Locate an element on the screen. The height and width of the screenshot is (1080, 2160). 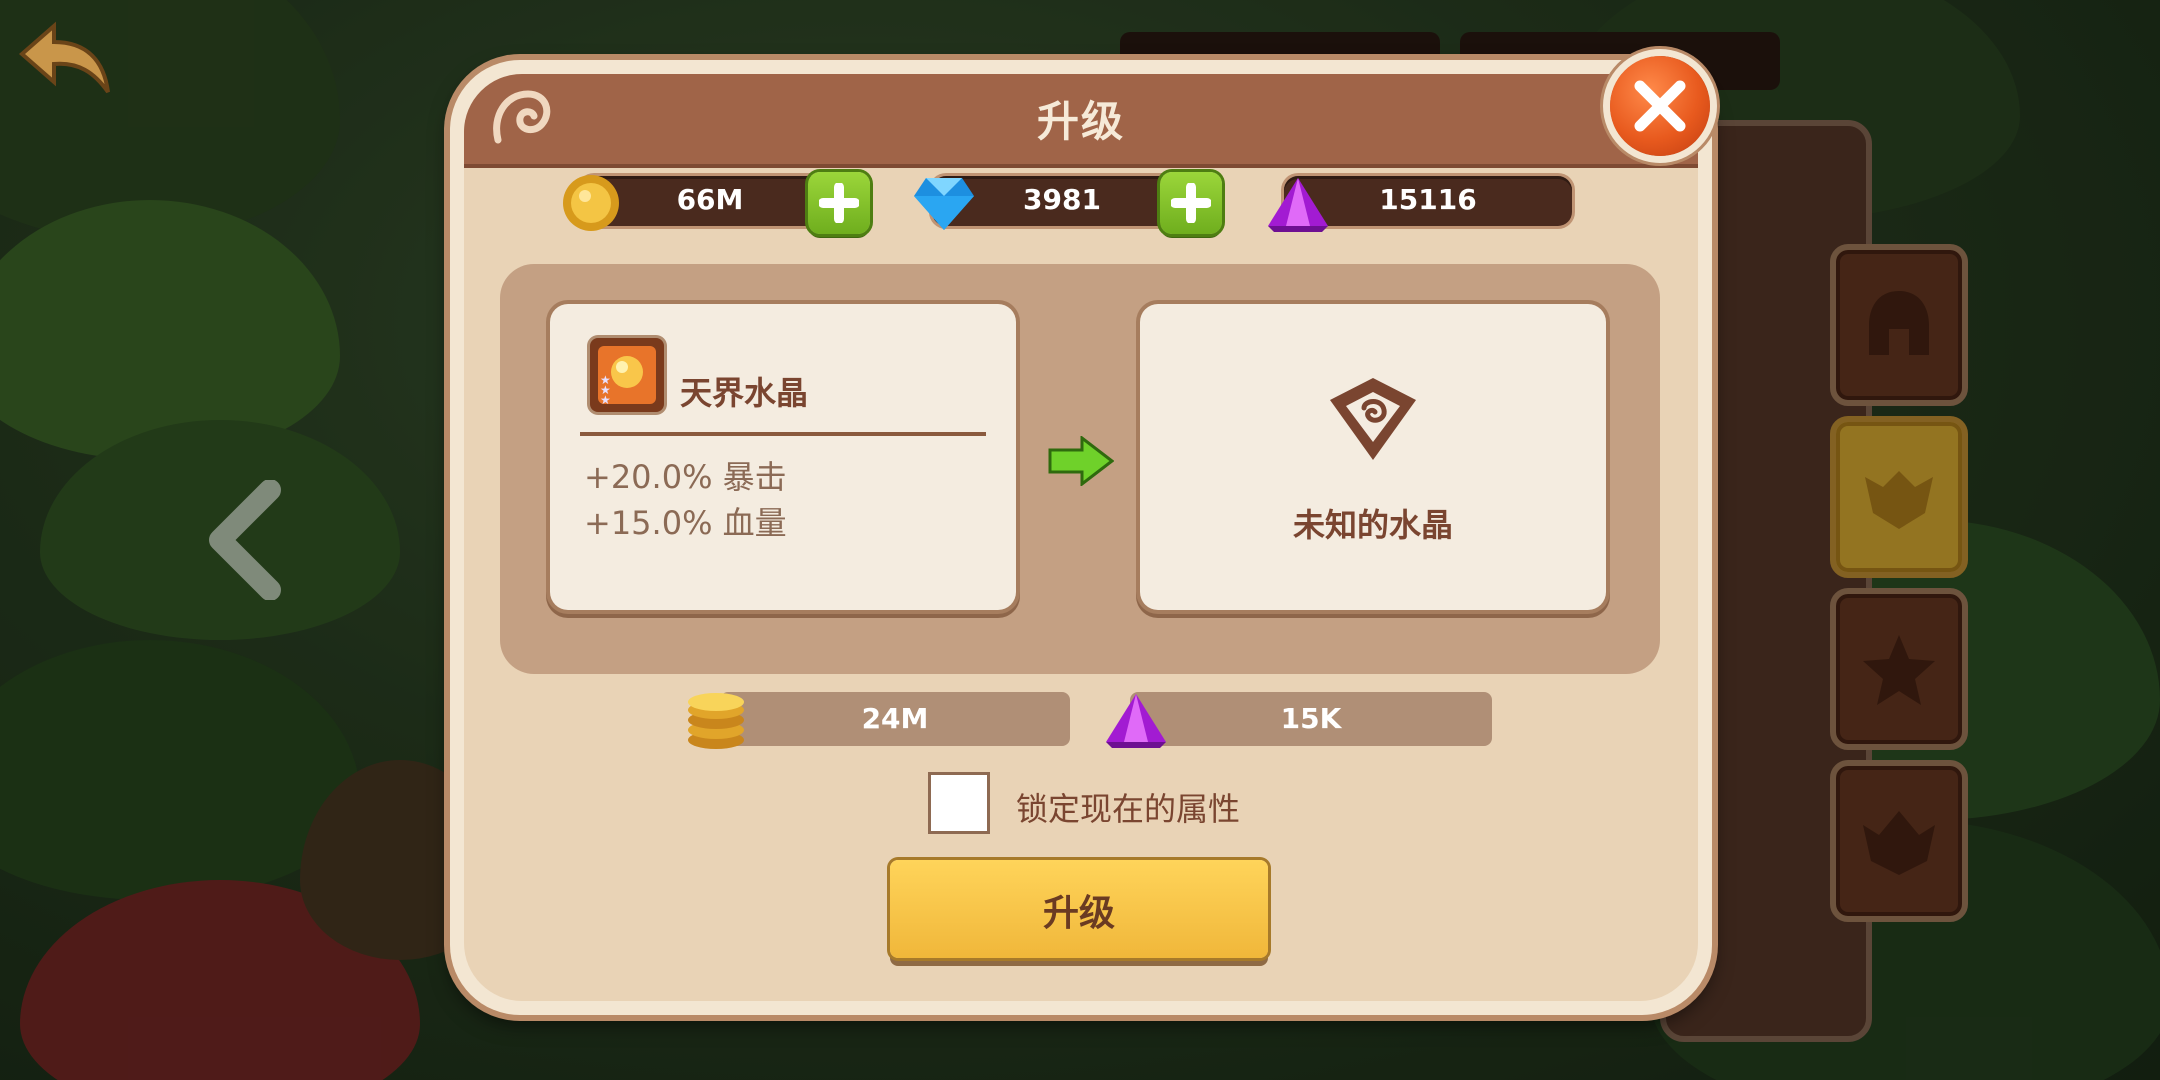
gold-cost-value: 24M is located at coordinates (895, 718).